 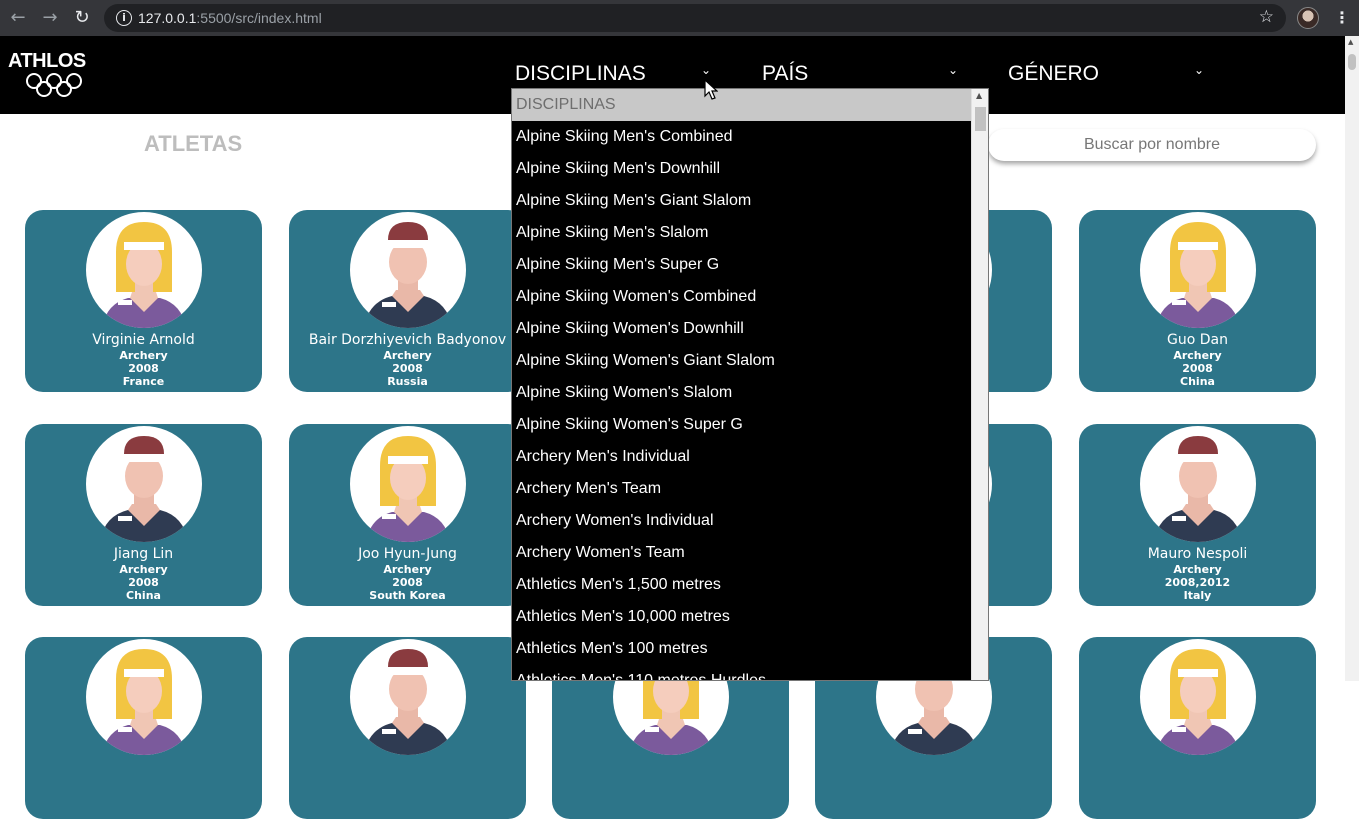 What do you see at coordinates (1352, 62) in the screenshot?
I see `page-scroll-thumb` at bounding box center [1352, 62].